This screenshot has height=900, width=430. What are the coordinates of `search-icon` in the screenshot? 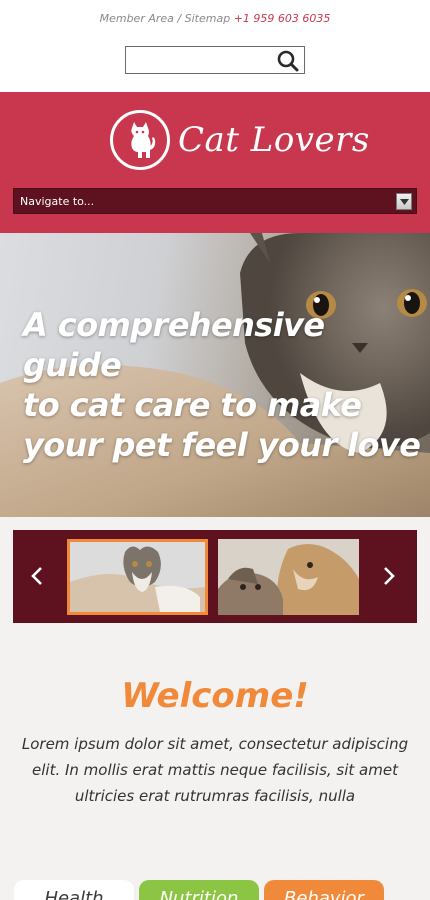 It's located at (288, 61).